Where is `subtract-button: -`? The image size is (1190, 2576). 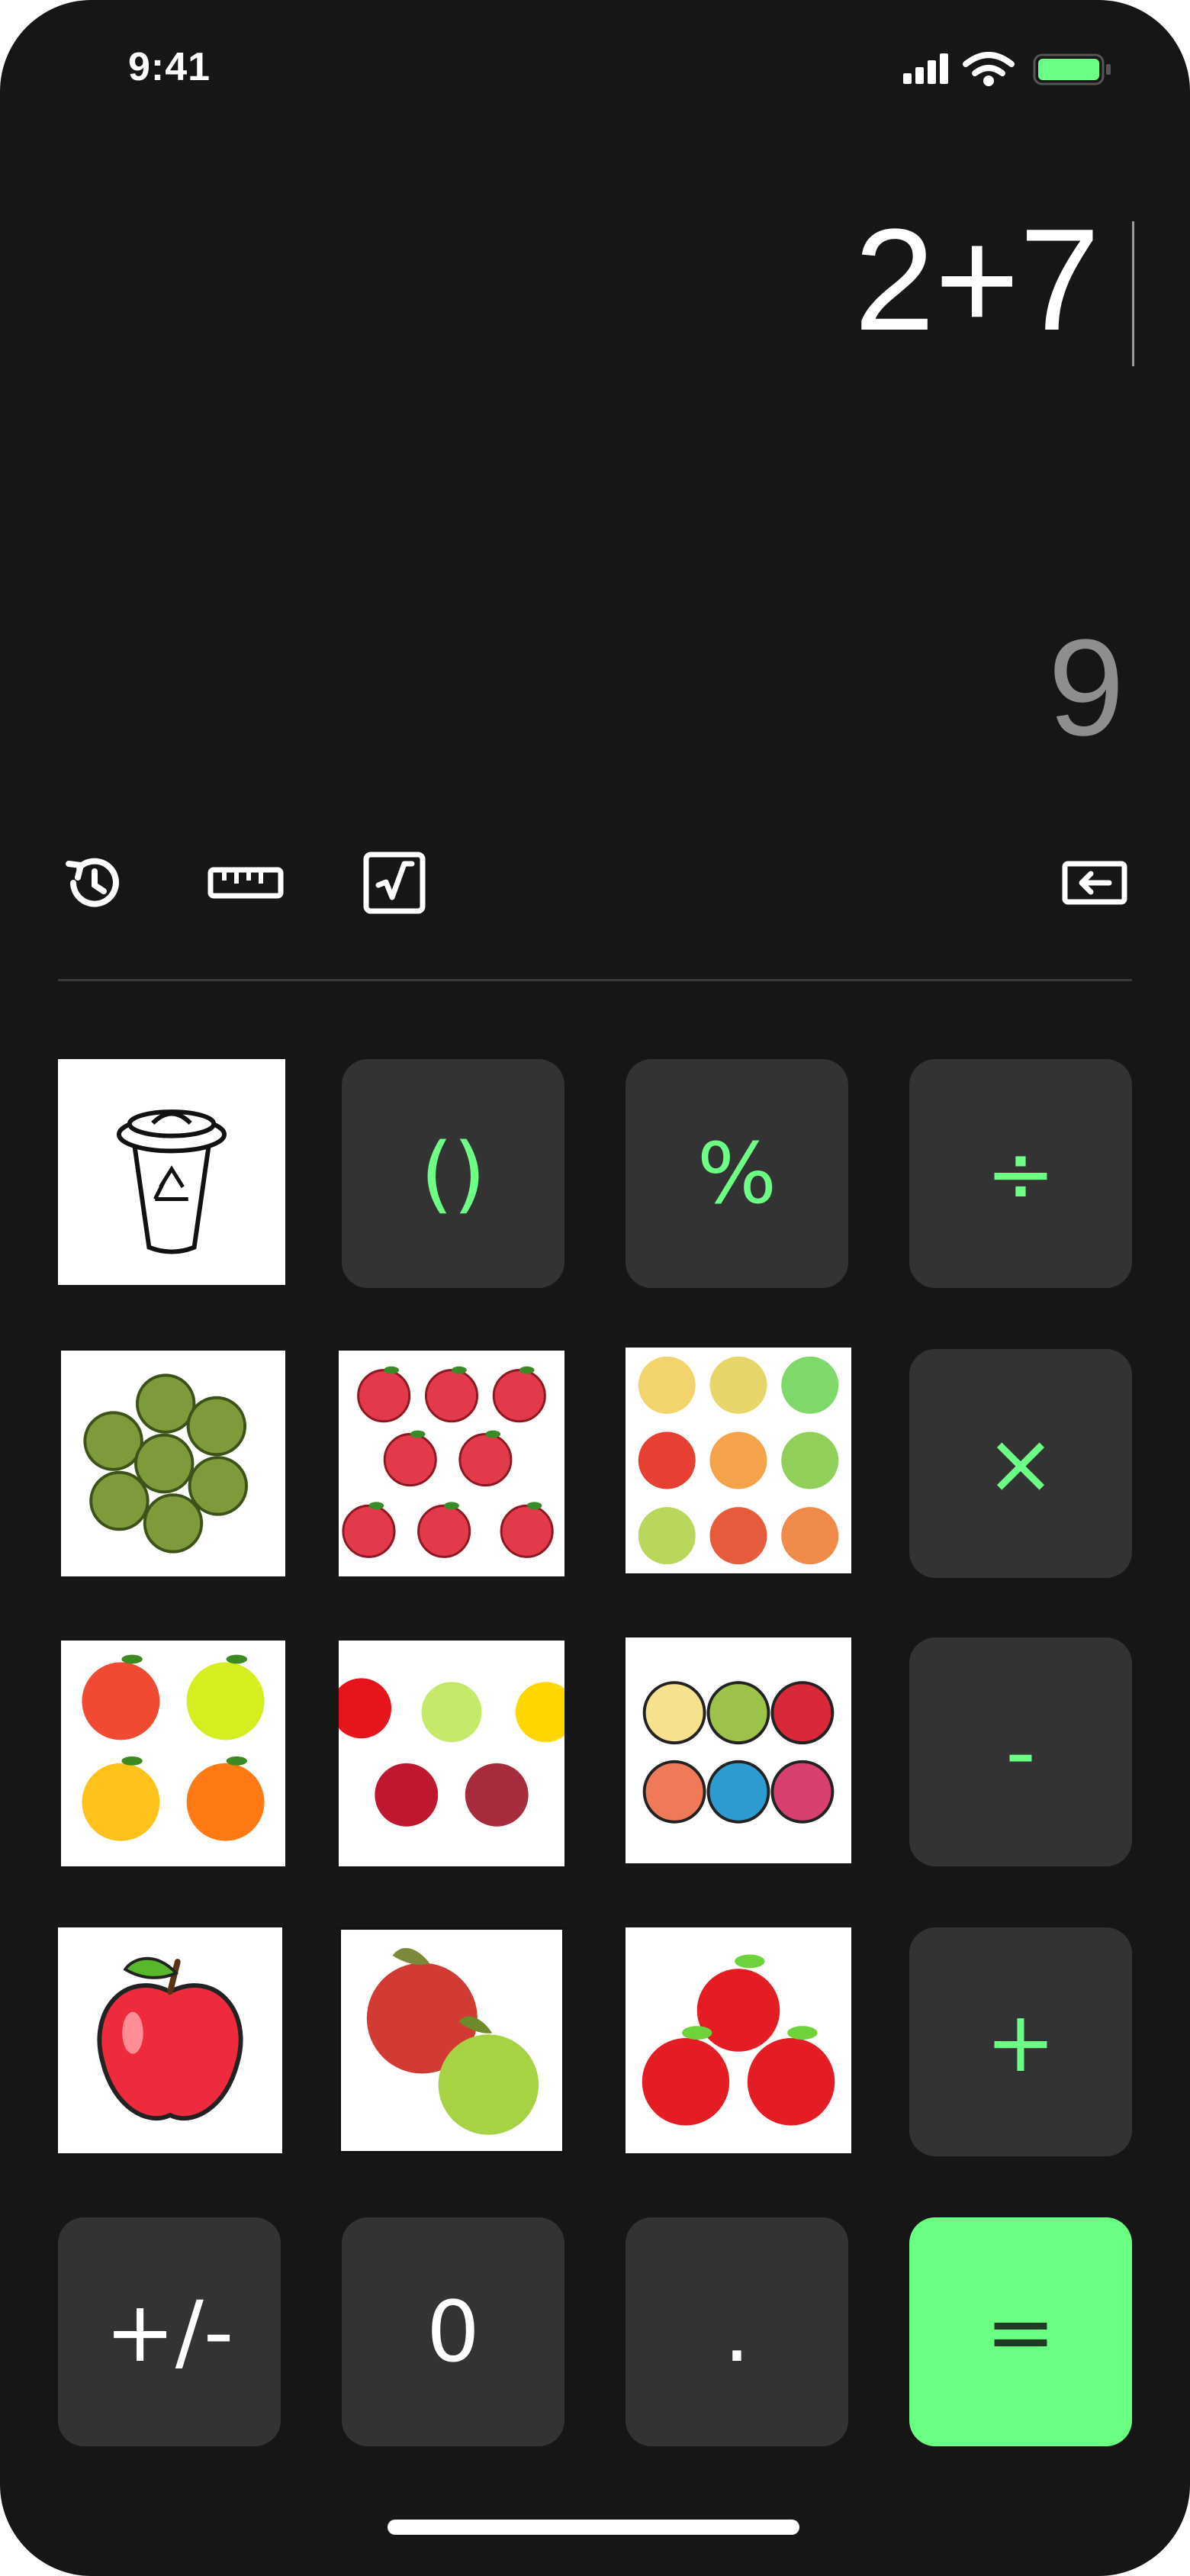 subtract-button: - is located at coordinates (1020, 1751).